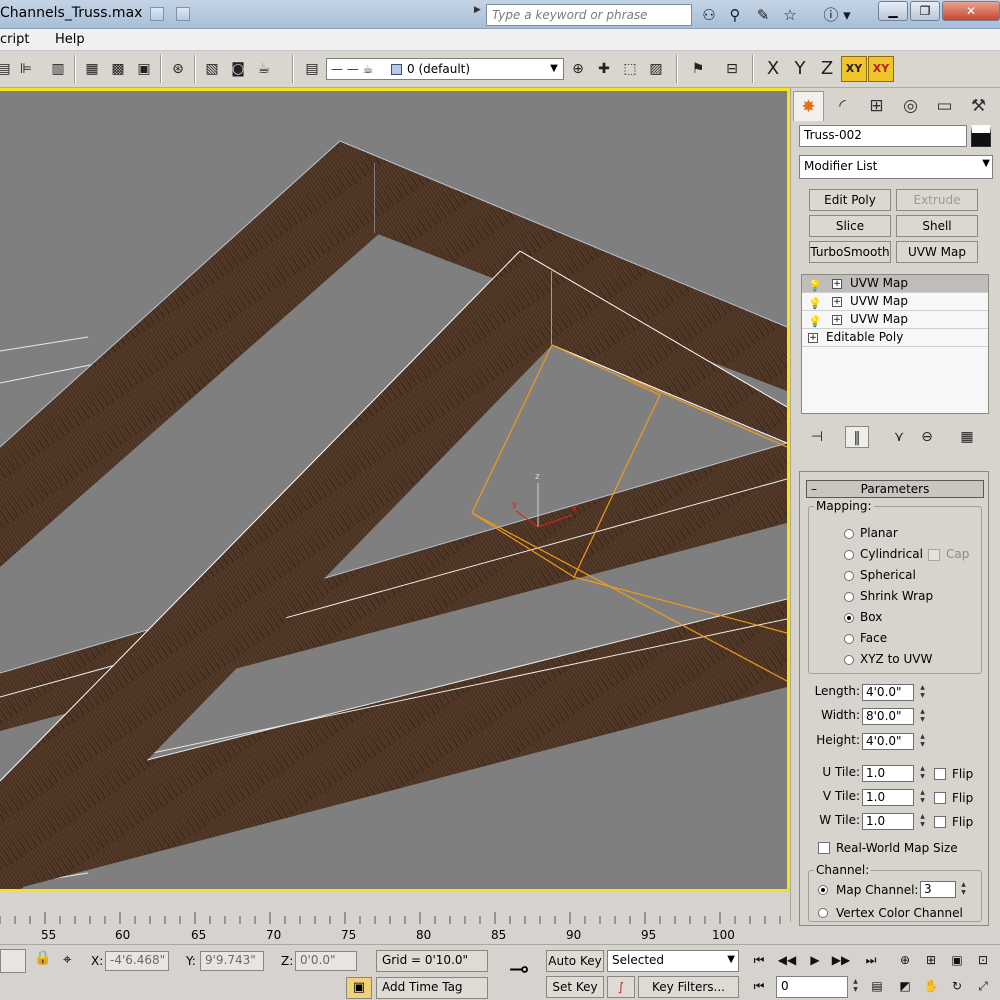 This screenshot has width=1000, height=1000. I want to click on axis-constraint-xy-button: XY, so click(881, 69).